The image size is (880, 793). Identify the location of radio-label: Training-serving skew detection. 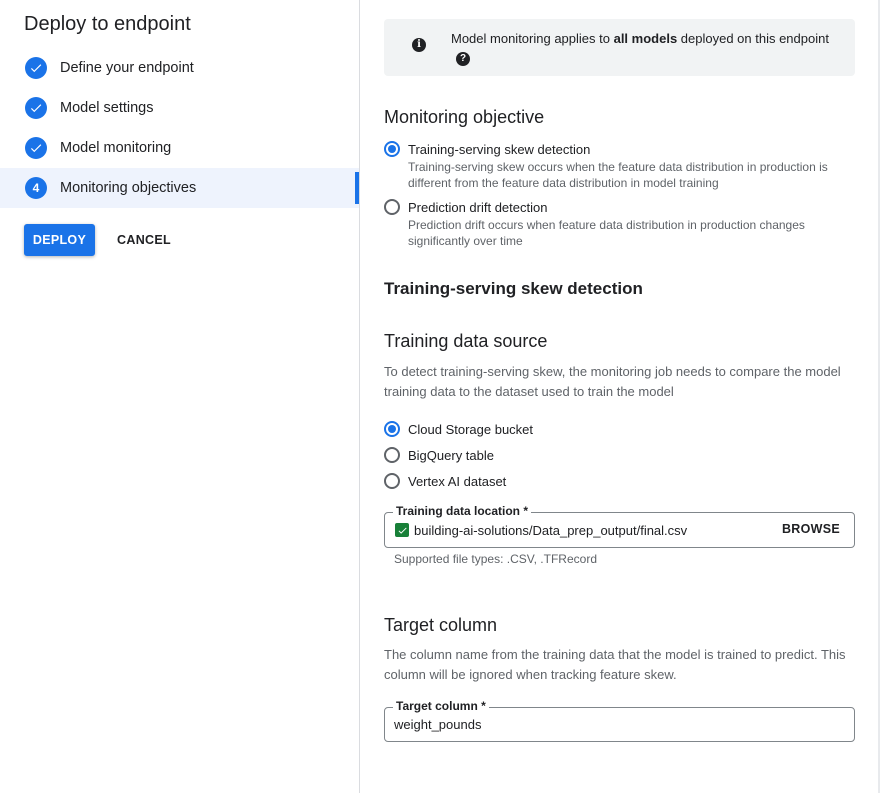
(499, 149).